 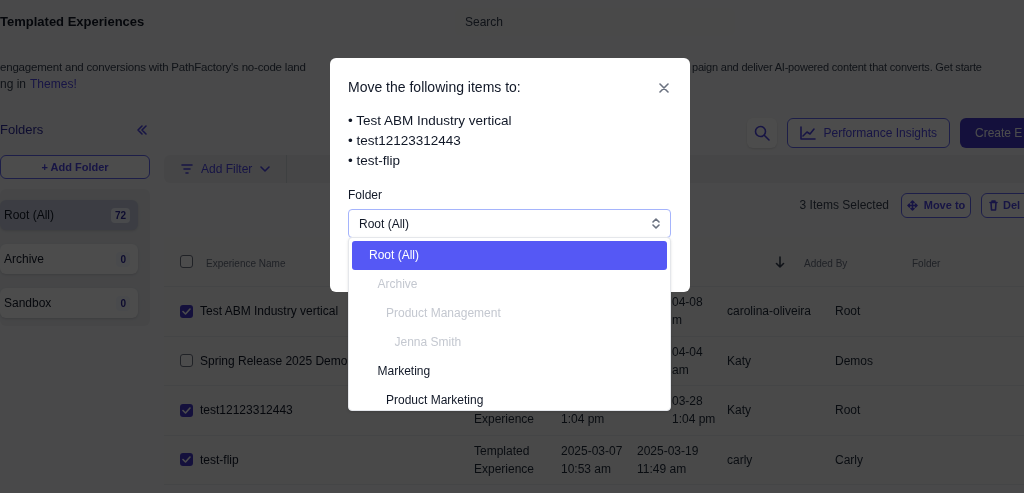 What do you see at coordinates (677, 320) in the screenshot?
I see `table-cell: m` at bounding box center [677, 320].